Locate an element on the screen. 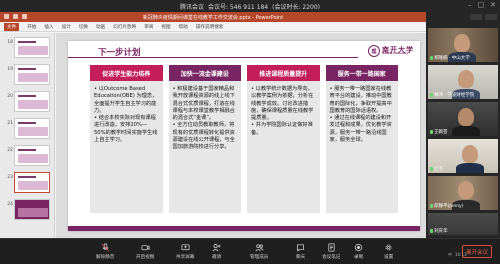 This screenshot has width=500, height=264. share-screen-button: 共享屏幕 is located at coordinates (185, 251).